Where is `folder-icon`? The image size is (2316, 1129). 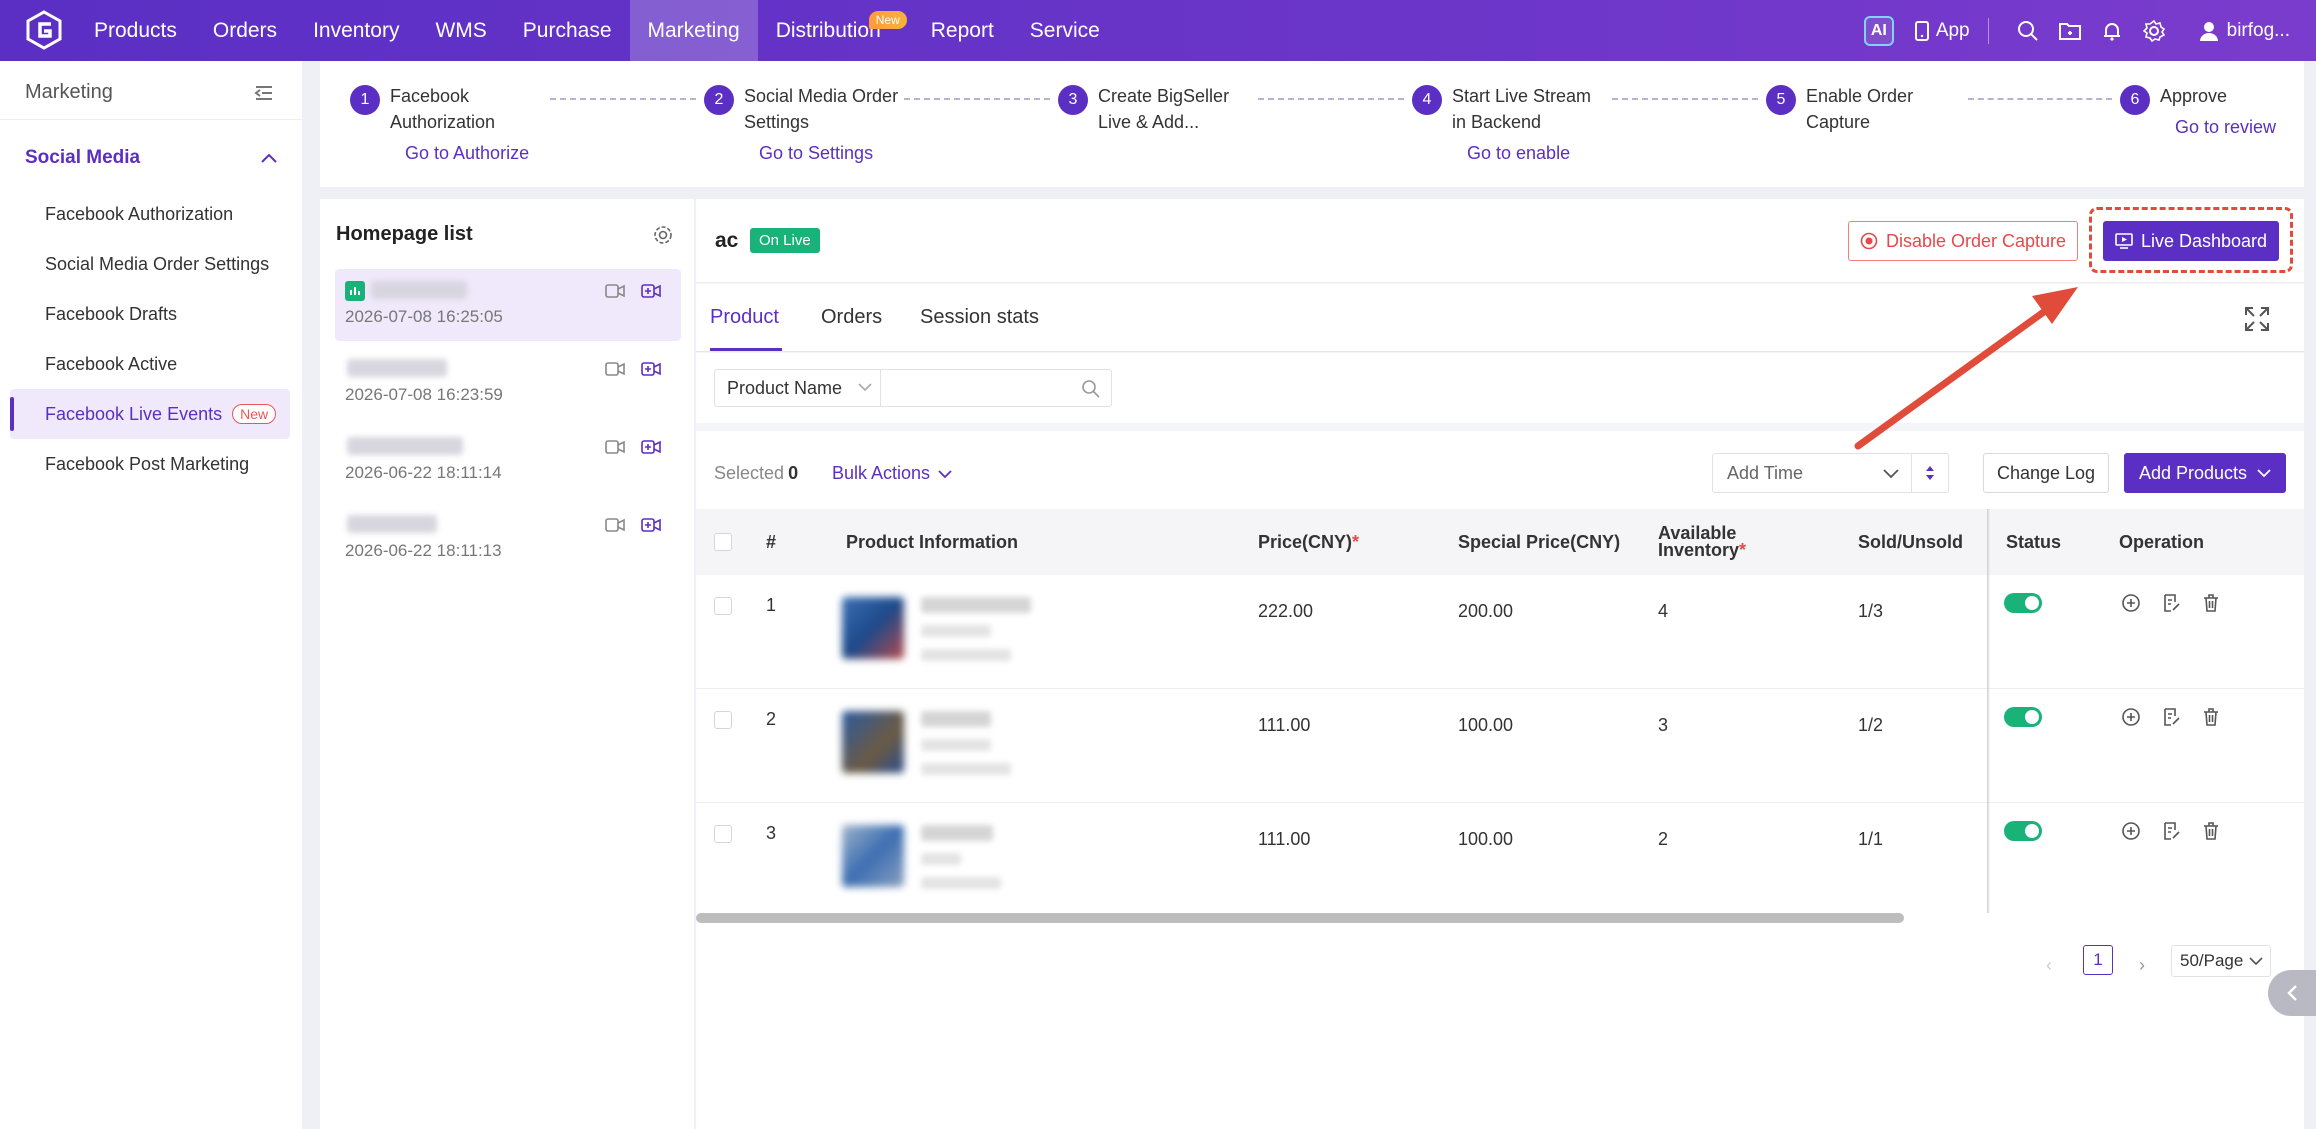 folder-icon is located at coordinates (2070, 31).